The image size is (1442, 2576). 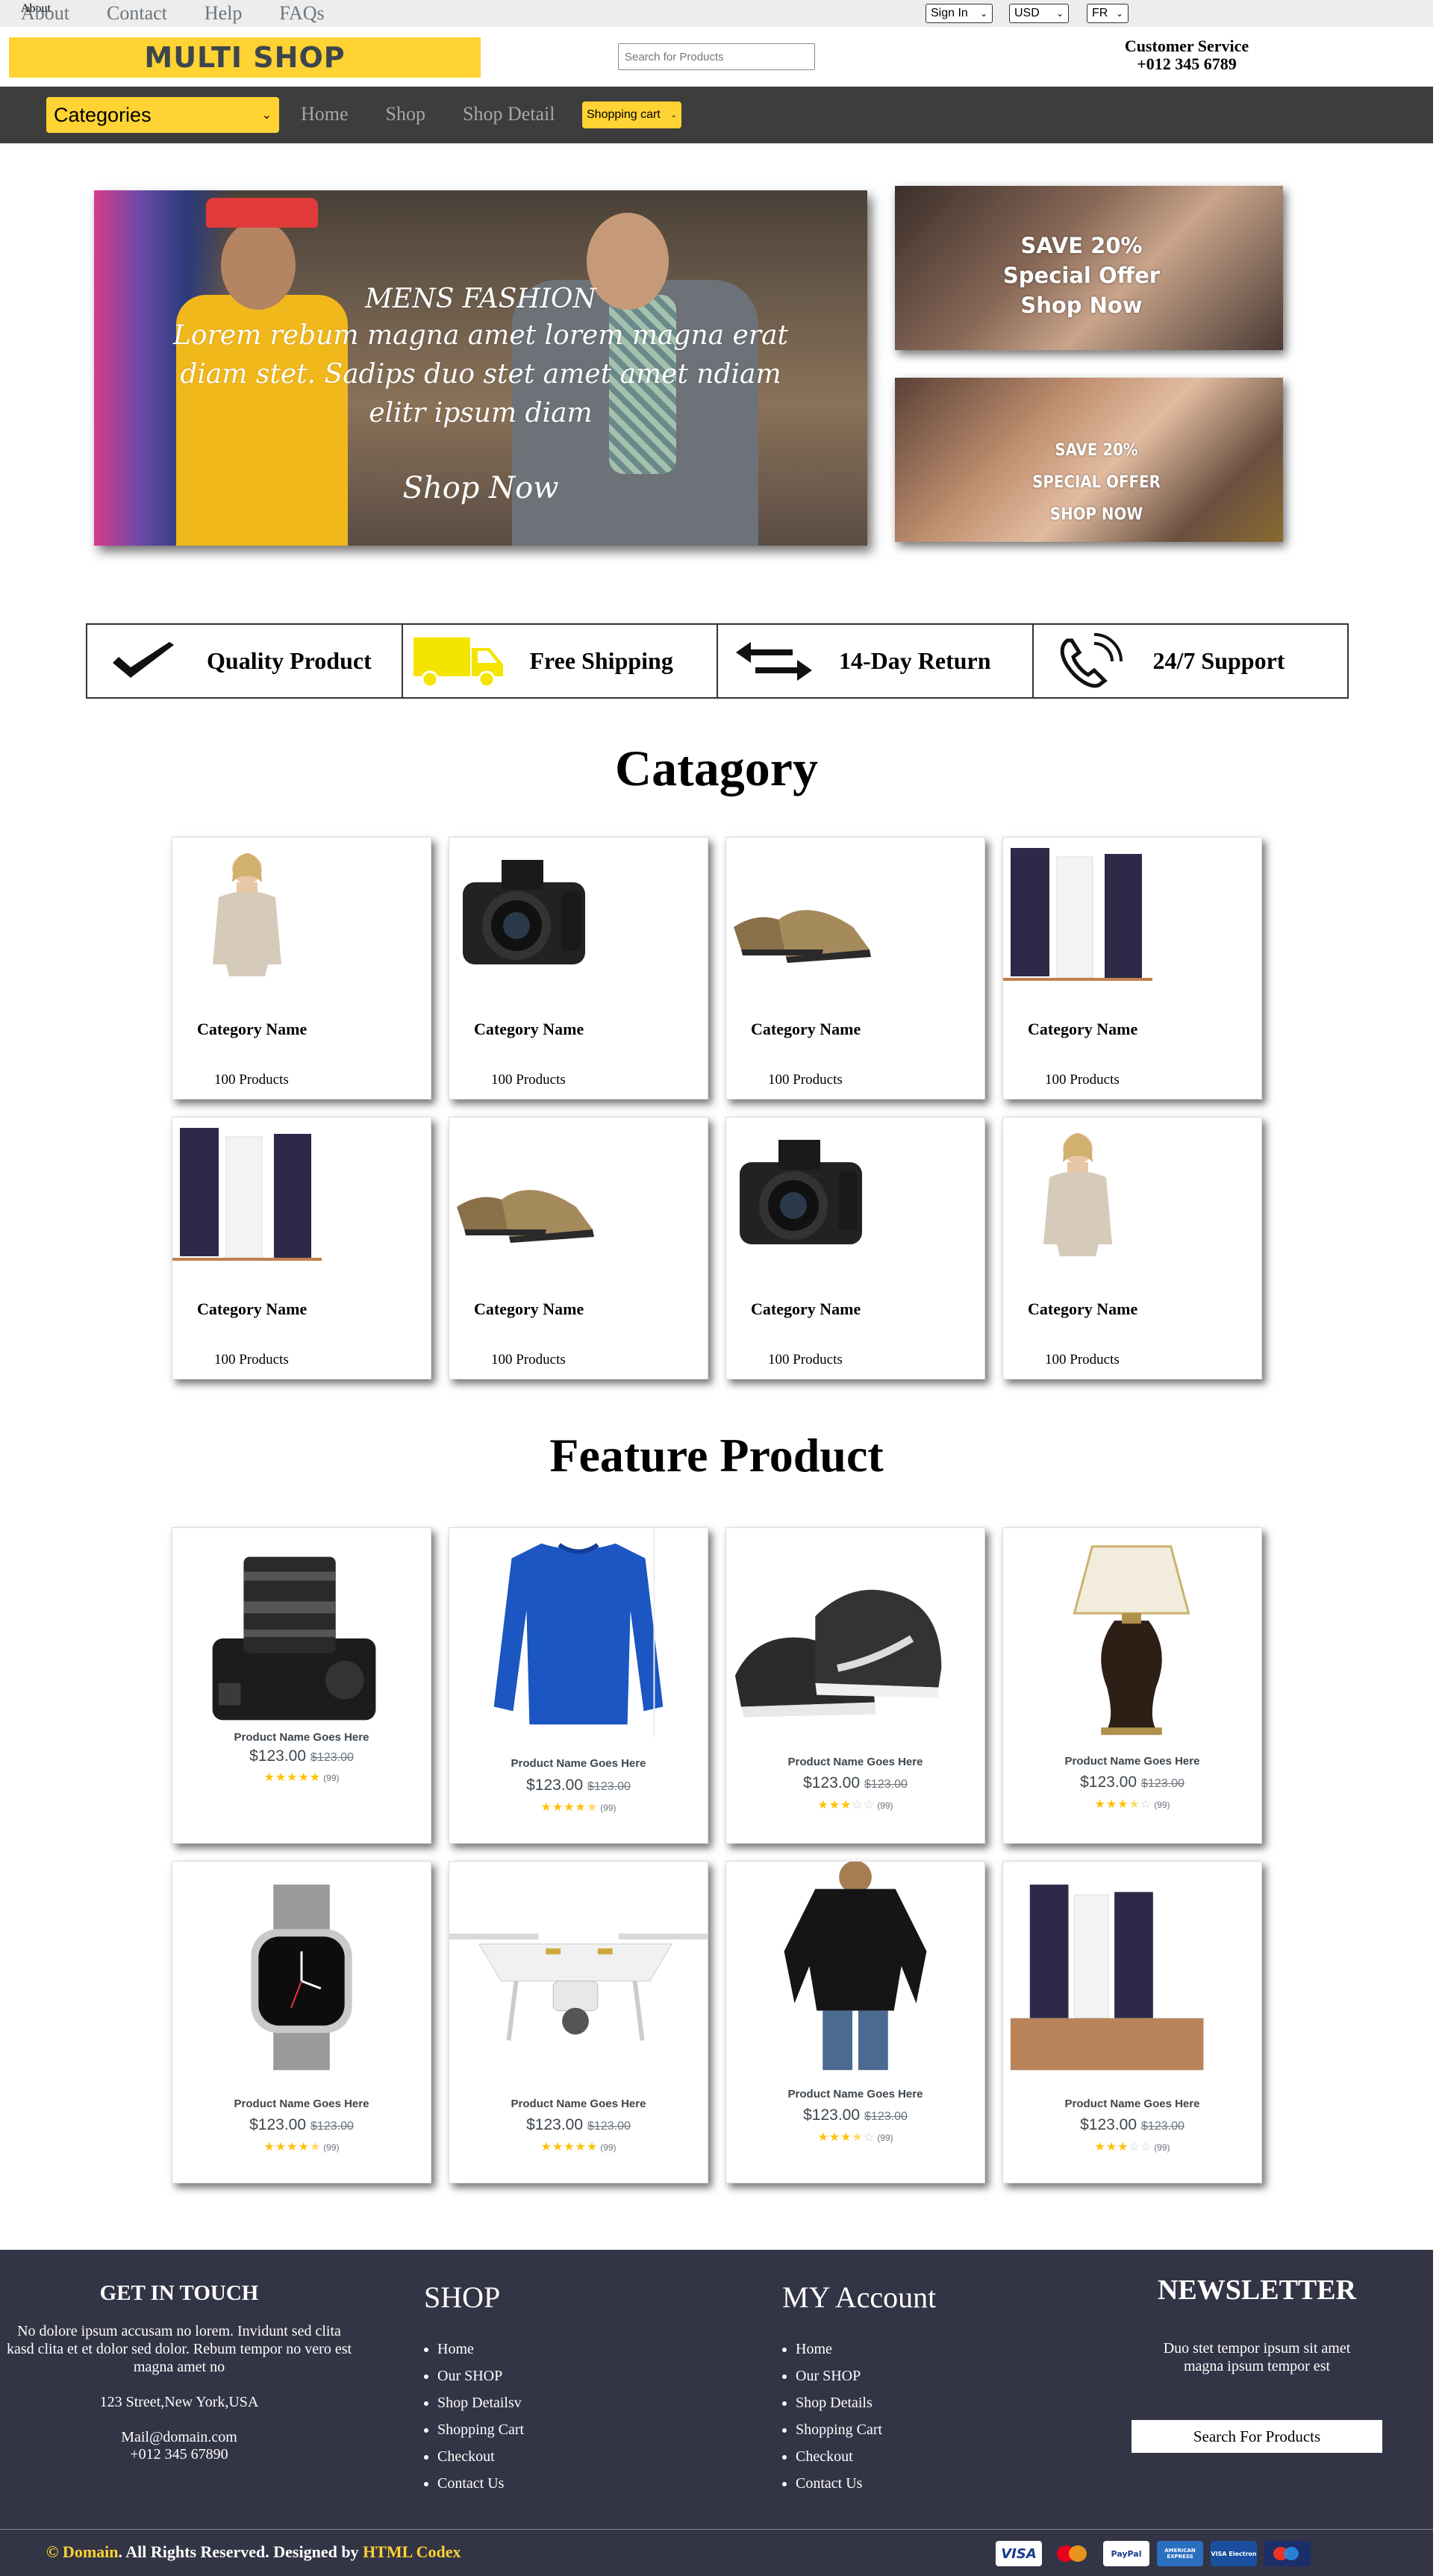 I want to click on offer-text: SAVE 20% Special Offer Shop Now, so click(x=1085, y=275).